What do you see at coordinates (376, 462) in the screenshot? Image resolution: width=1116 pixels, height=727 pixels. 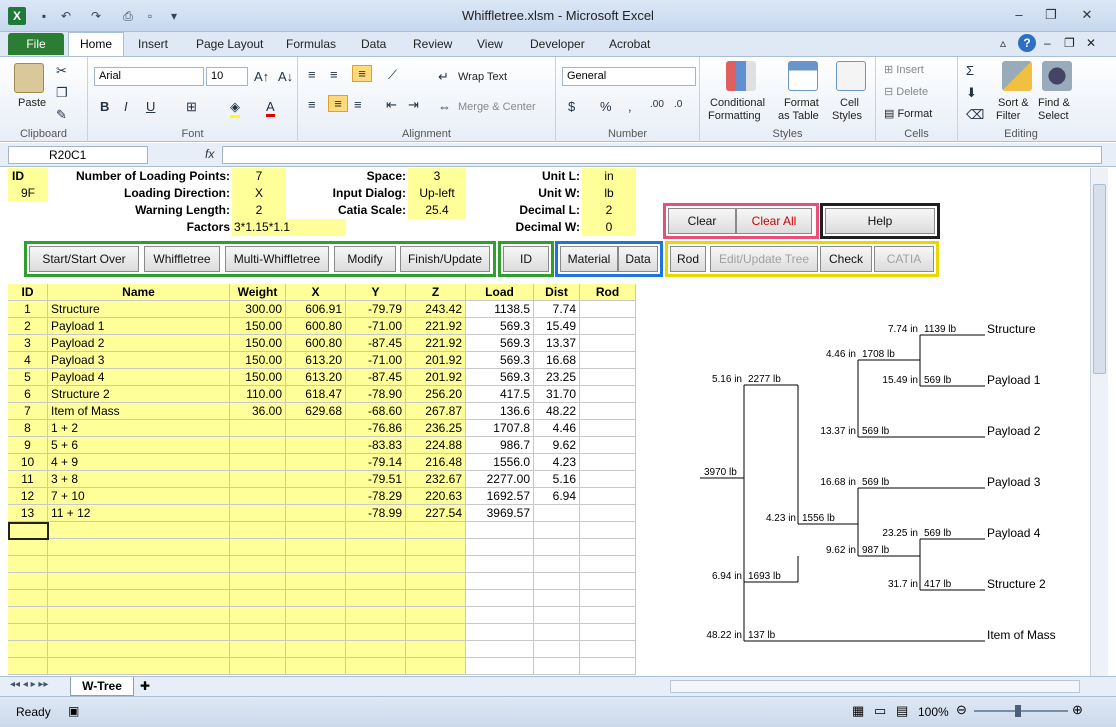 I see `table-cell: -79.14` at bounding box center [376, 462].